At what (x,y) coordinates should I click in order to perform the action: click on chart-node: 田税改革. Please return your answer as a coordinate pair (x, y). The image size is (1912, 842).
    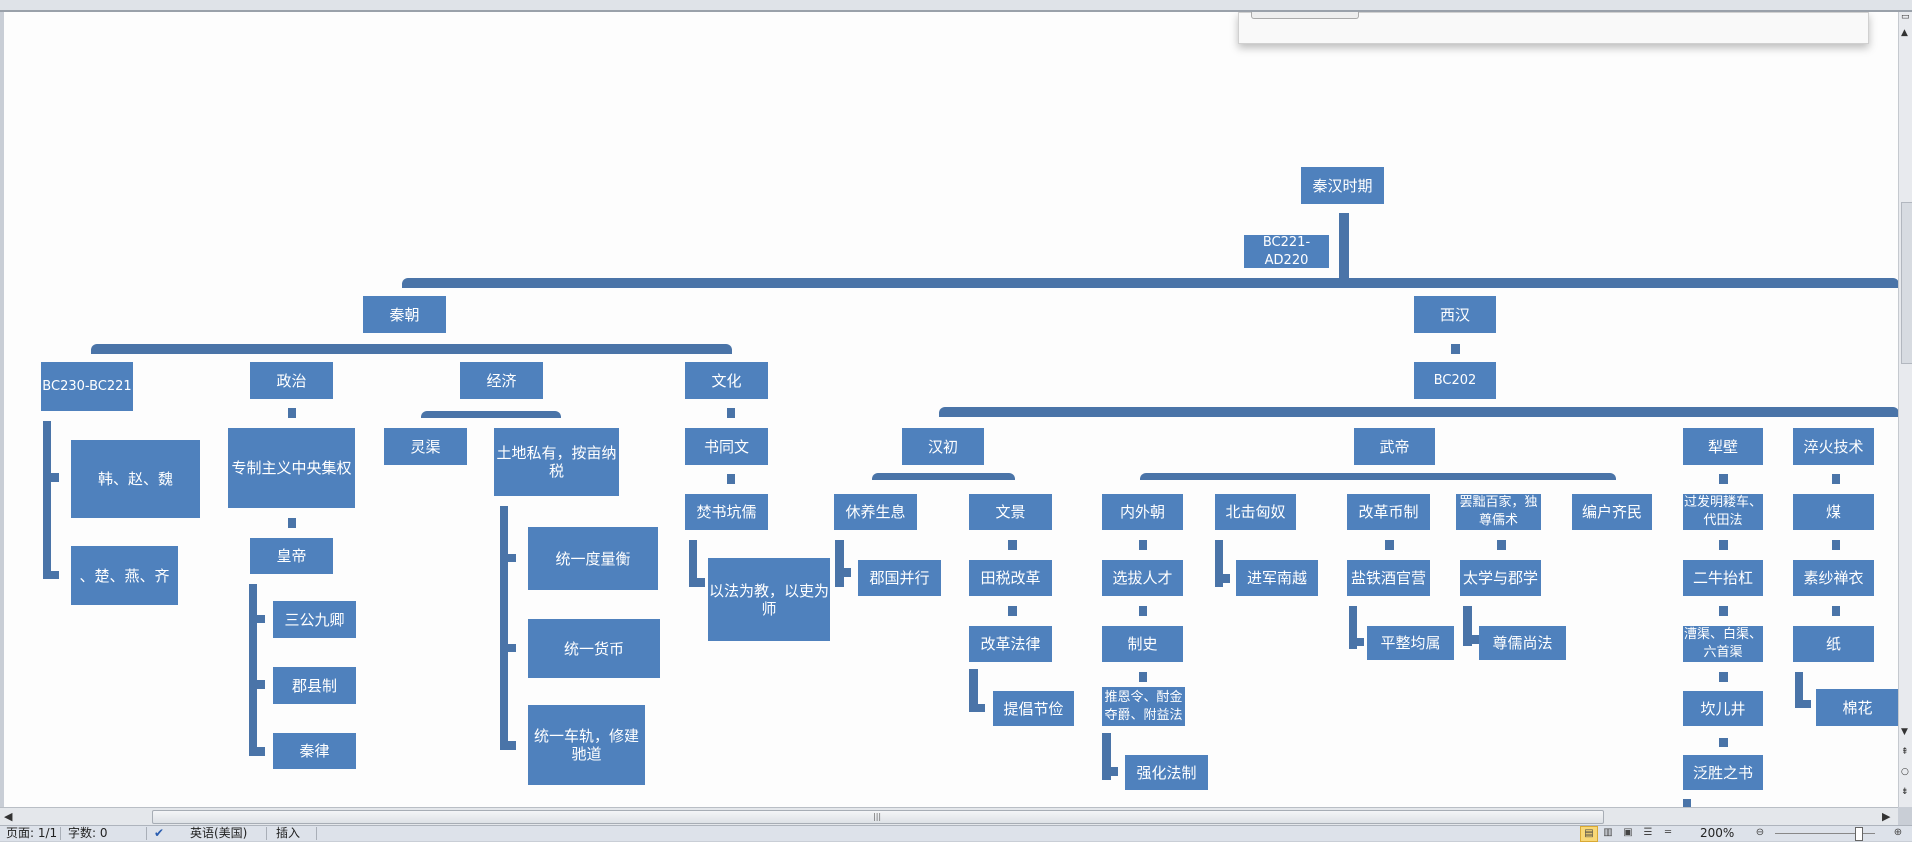
    Looking at the image, I should click on (1010, 578).